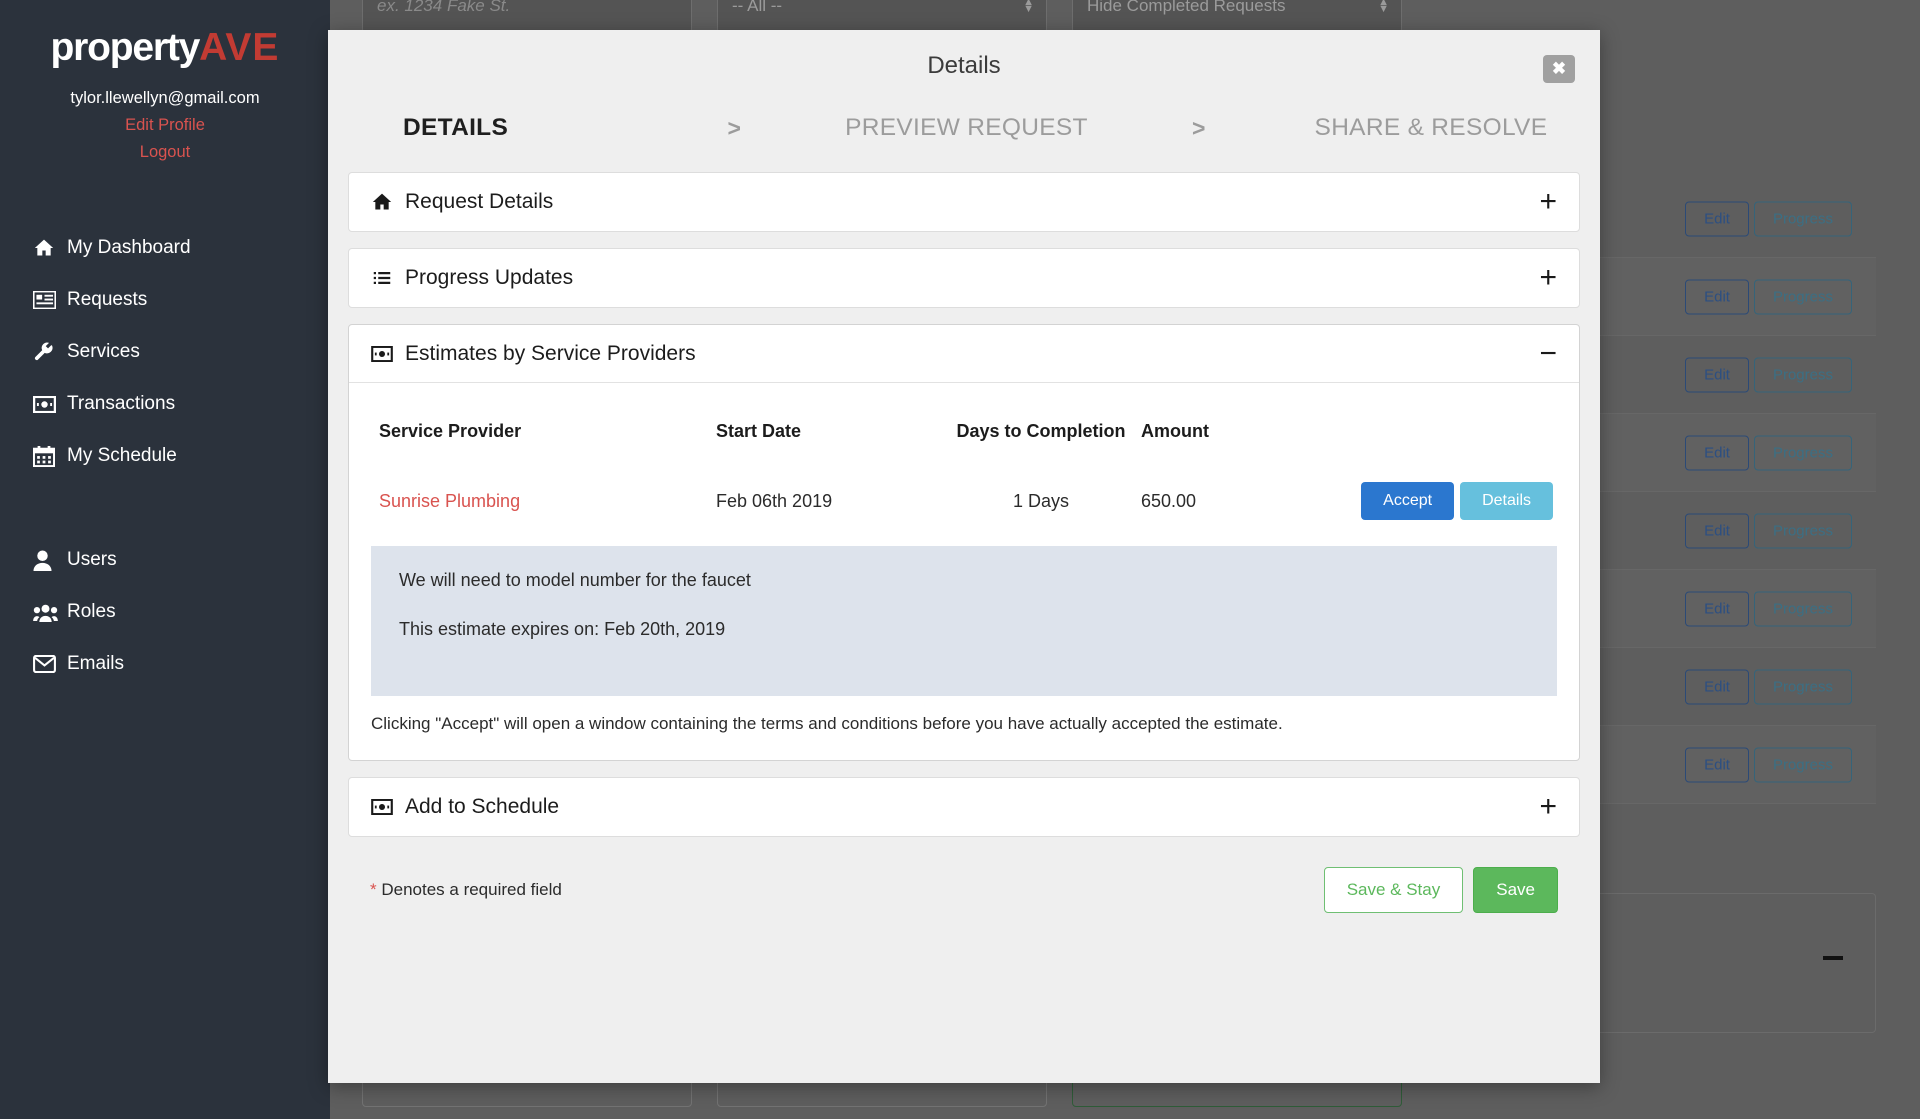 The height and width of the screenshot is (1119, 1920). What do you see at coordinates (1408, 501) in the screenshot?
I see `accept-button: Accept` at bounding box center [1408, 501].